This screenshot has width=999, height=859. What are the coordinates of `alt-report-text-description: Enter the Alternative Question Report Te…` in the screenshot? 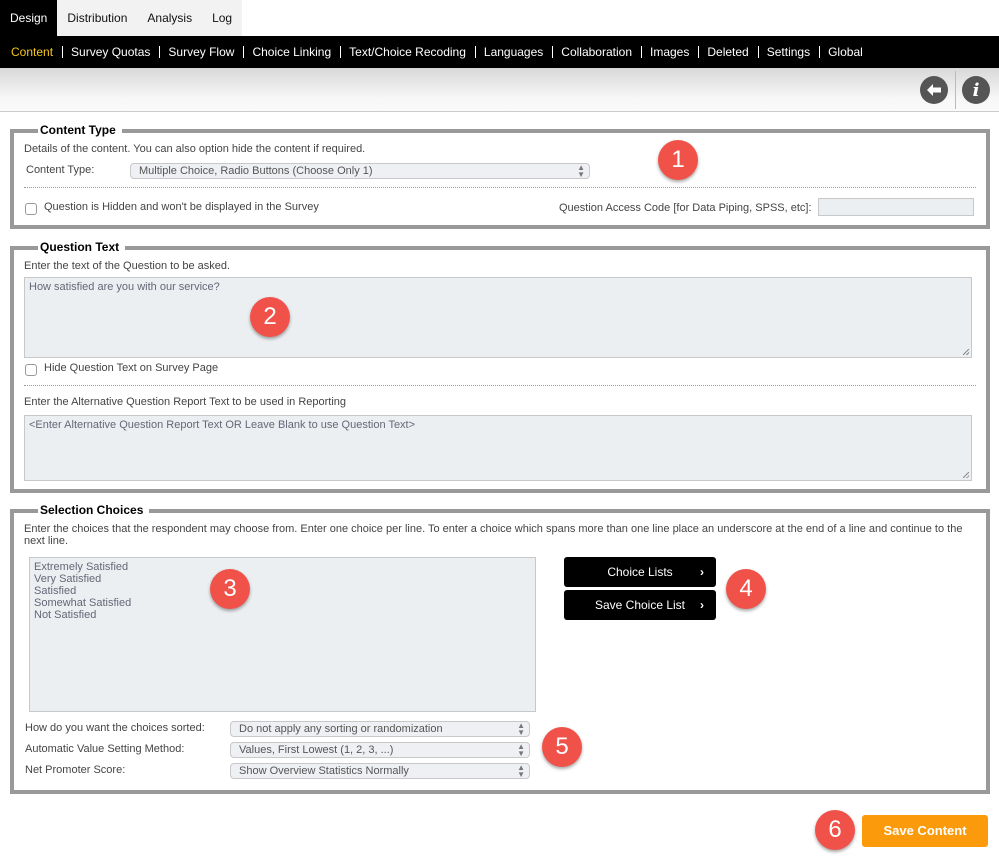 It's located at (185, 402).